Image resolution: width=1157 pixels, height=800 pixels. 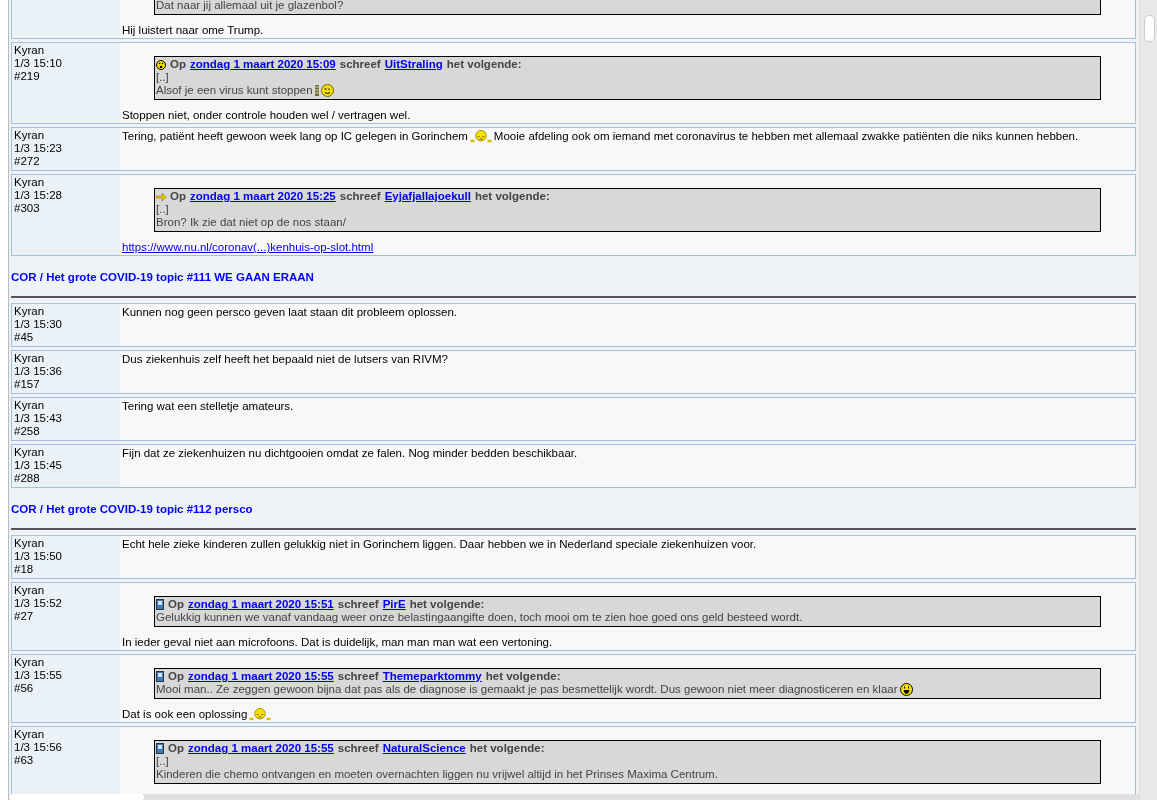 I want to click on post-number: #288, so click(x=27, y=478).